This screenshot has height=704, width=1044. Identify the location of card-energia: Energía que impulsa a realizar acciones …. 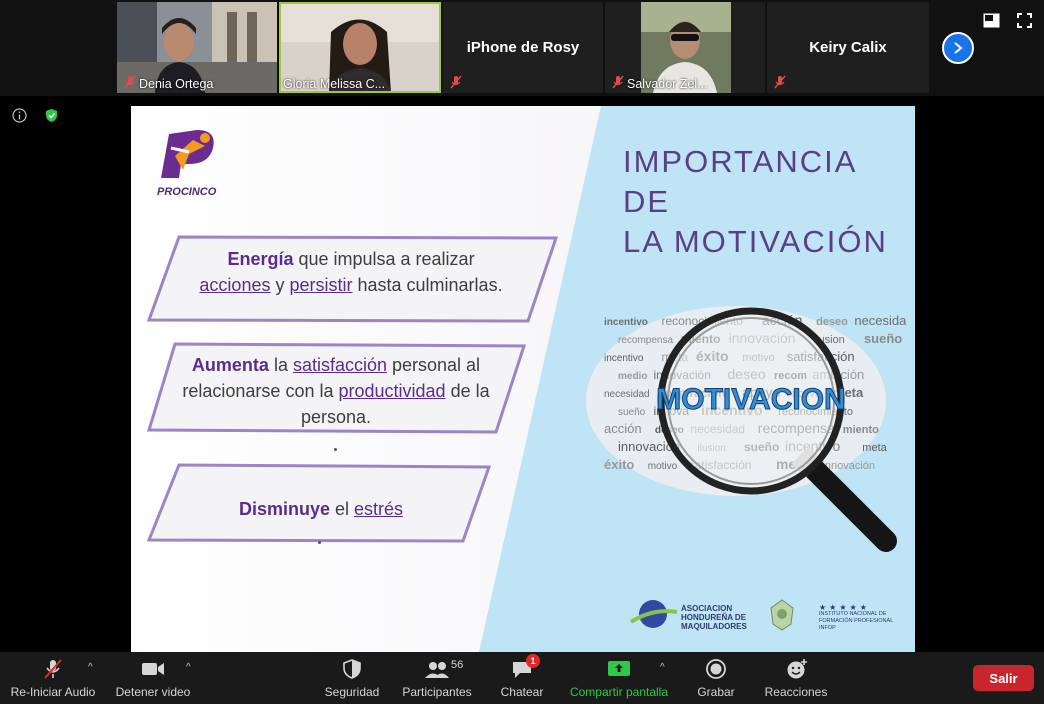
(351, 272).